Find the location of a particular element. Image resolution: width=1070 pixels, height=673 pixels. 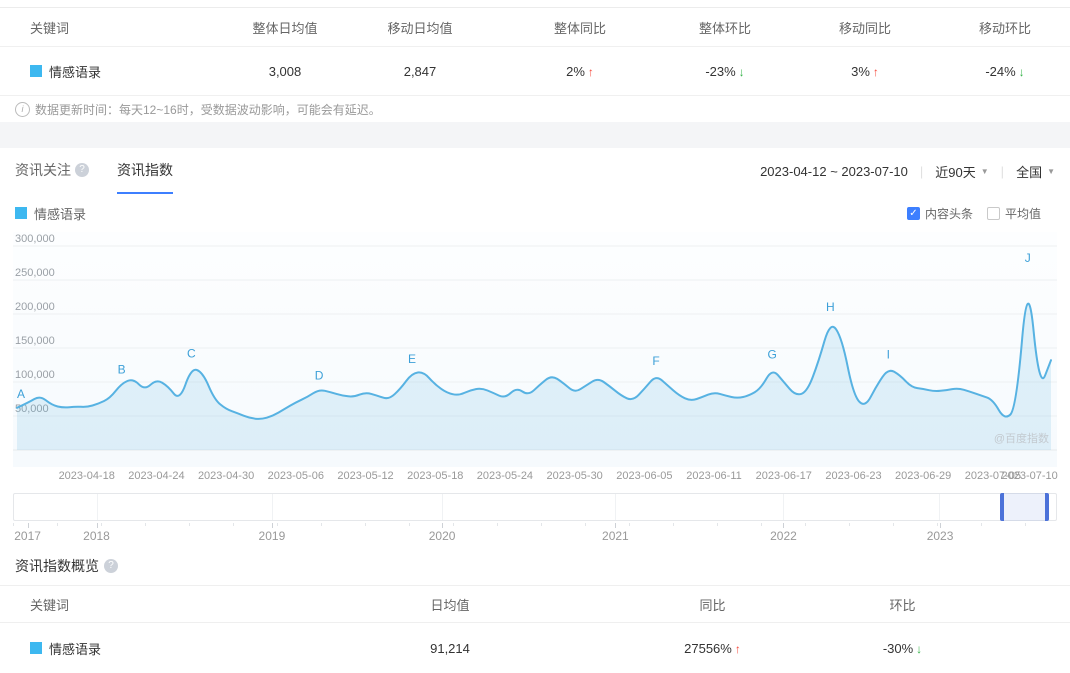

overall-mom-value: -23% ↓ is located at coordinates (725, 71).